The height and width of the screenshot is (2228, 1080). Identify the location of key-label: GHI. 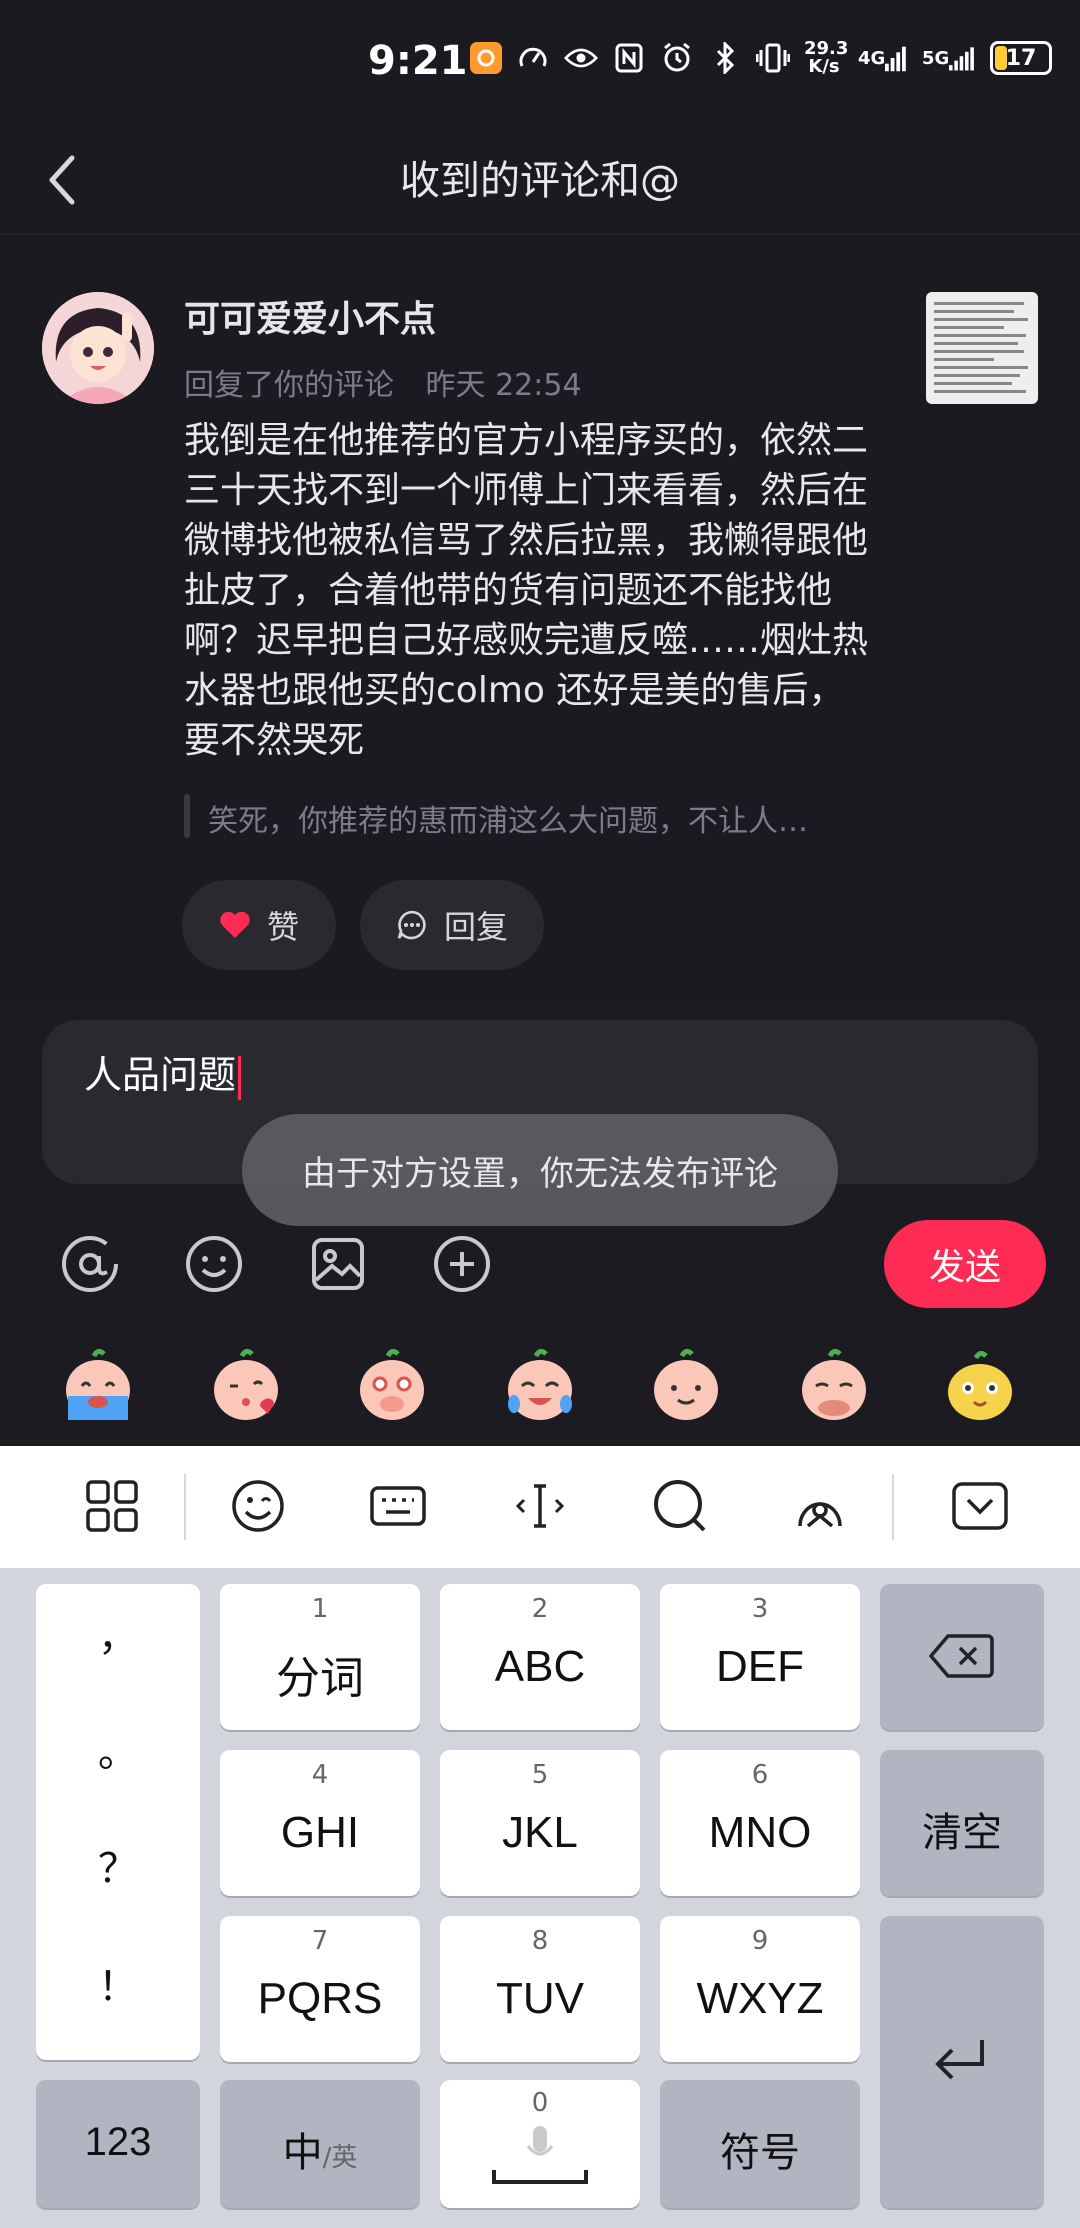
(320, 1832).